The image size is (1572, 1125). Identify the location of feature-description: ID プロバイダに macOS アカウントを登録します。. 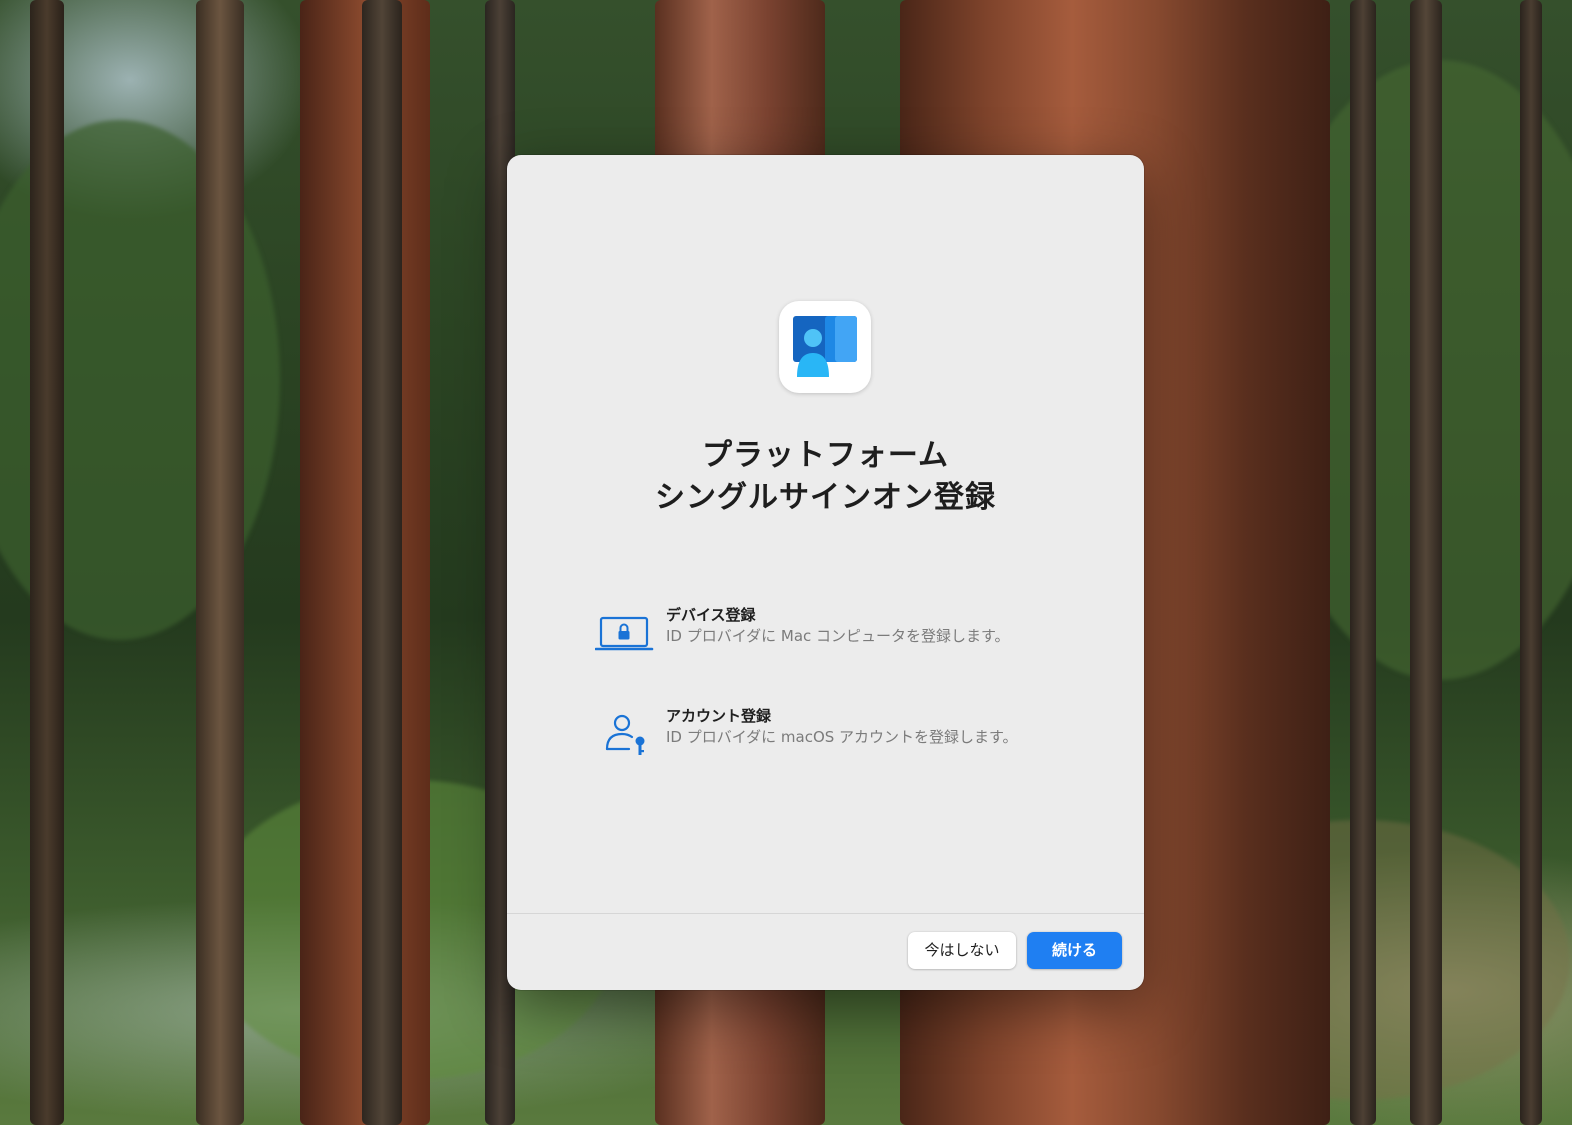
(842, 737).